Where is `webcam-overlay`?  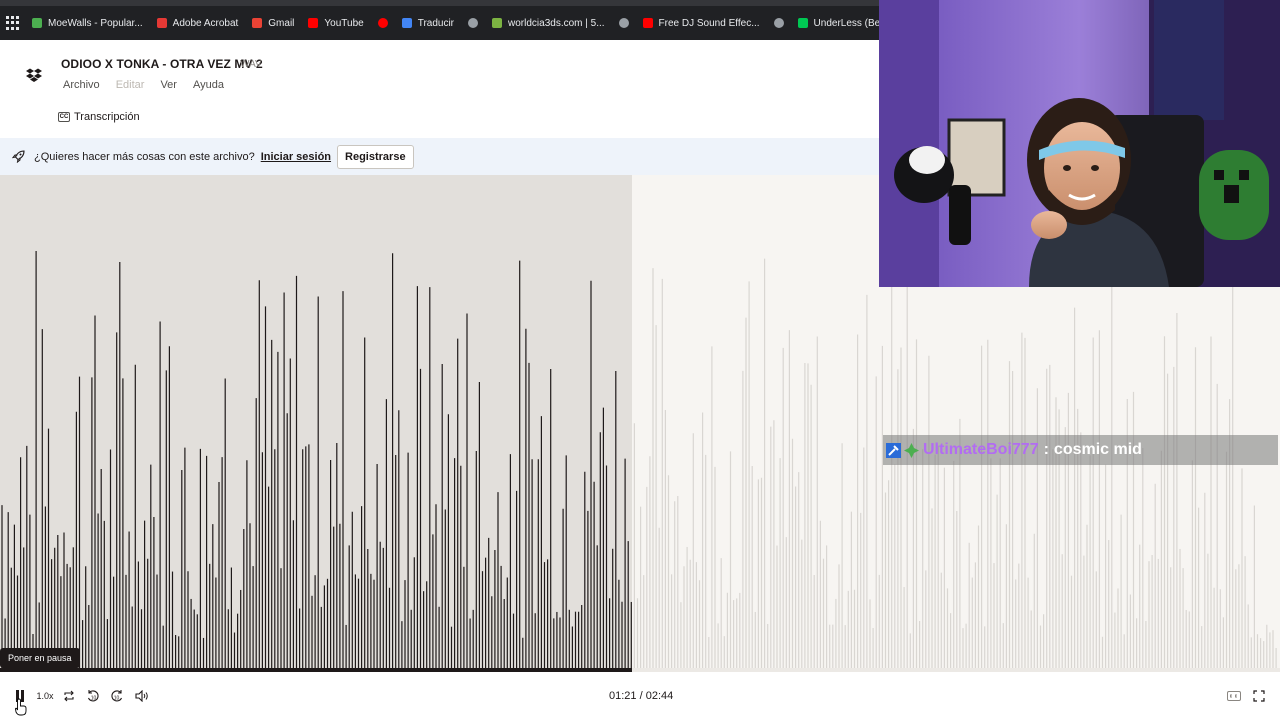
webcam-overlay is located at coordinates (1079, 143).